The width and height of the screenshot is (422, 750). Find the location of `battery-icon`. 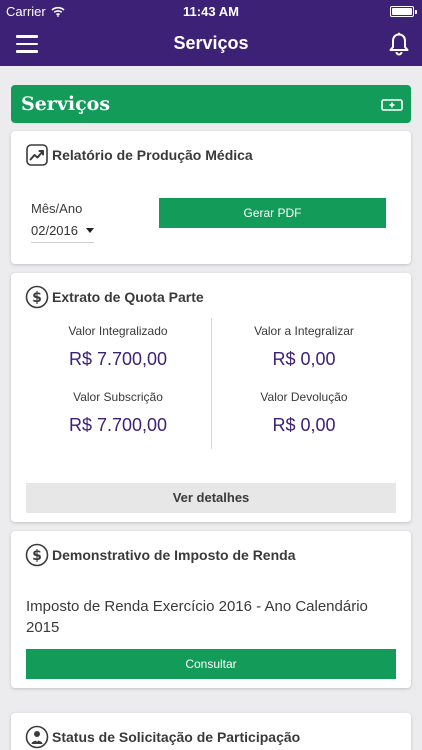

battery-icon is located at coordinates (403, 11).